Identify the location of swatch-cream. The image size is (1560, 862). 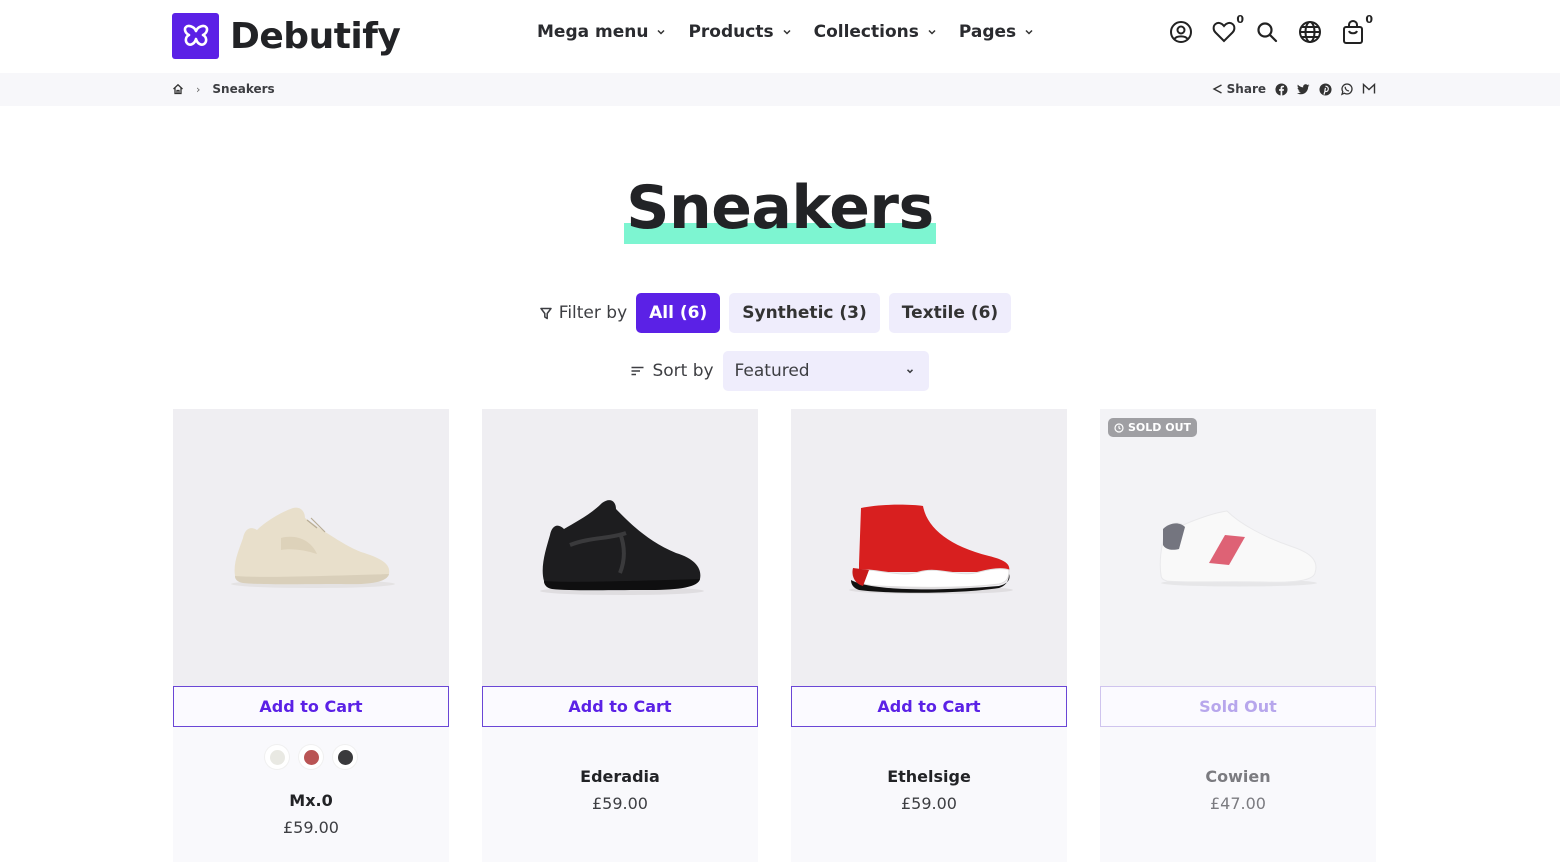
(277, 757).